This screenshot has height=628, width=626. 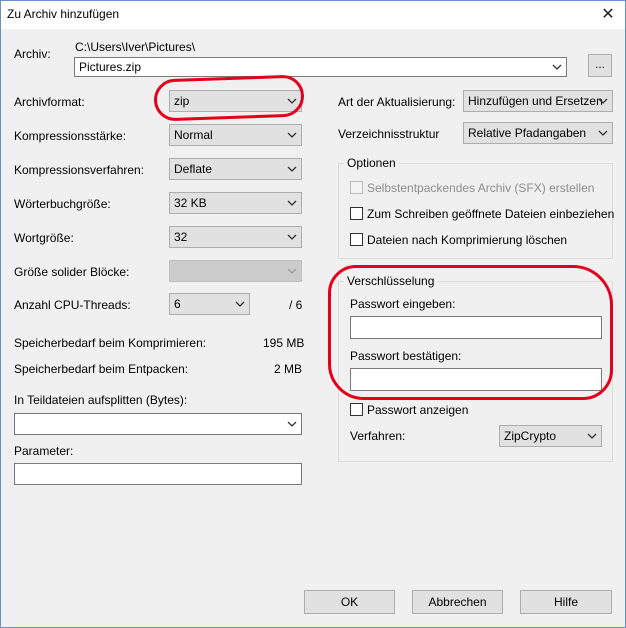 I want to click on solid-select, so click(x=235, y=271).